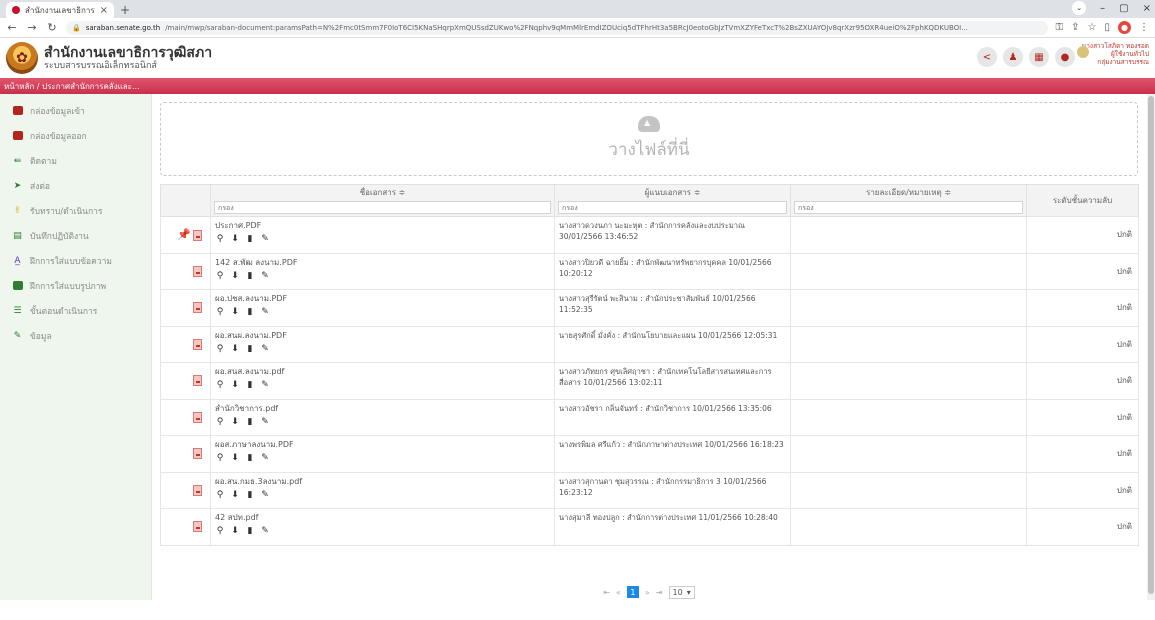 This screenshot has height=620, width=1155. Describe the element at coordinates (382, 517) in the screenshot. I see `document-name-link: 42 สปท.pdf` at that location.